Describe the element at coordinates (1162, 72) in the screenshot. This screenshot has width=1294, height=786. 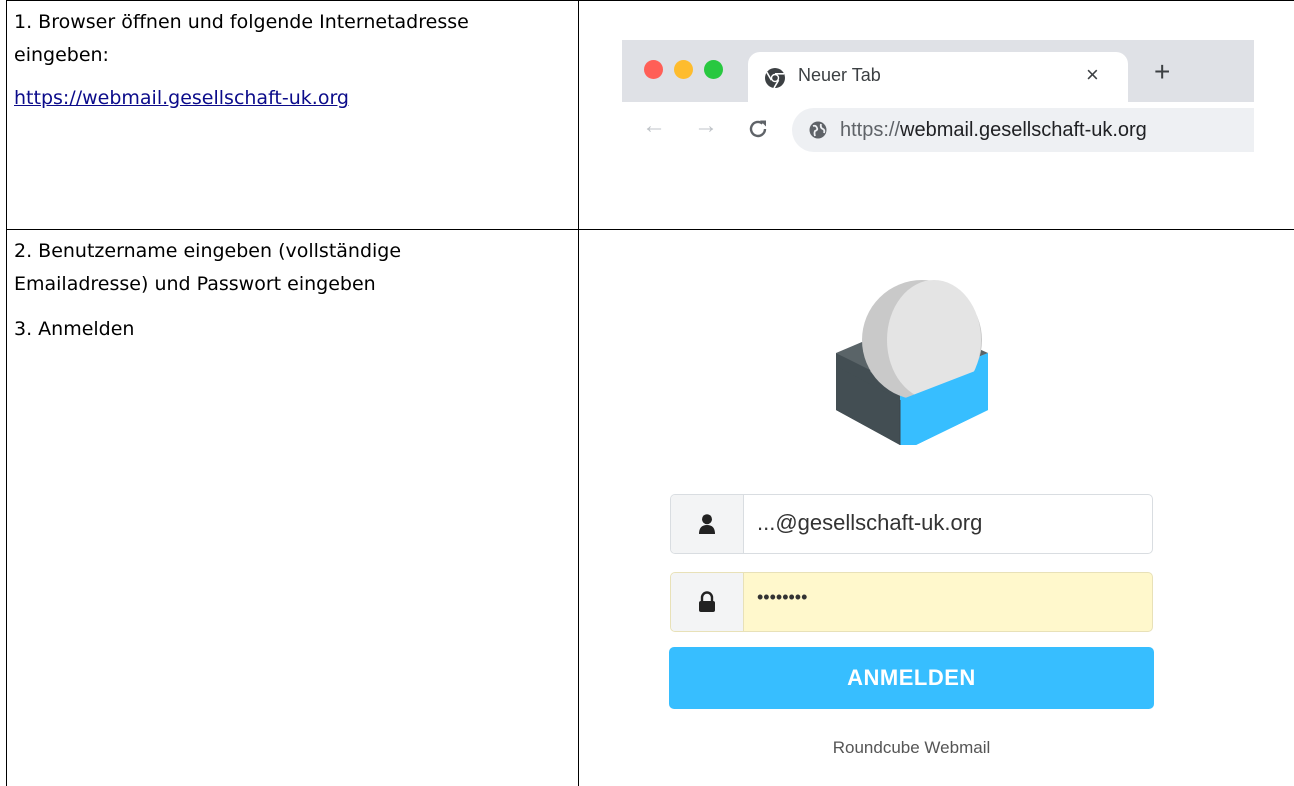
I see `new-tab-icon: +` at that location.